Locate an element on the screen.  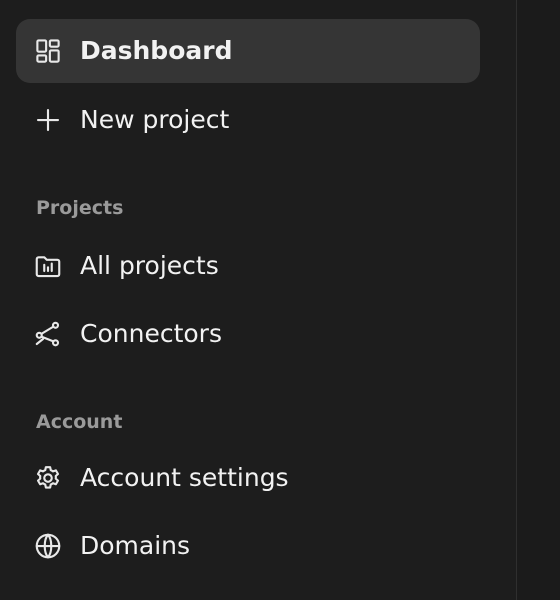
sidebar-item-label: Account settings is located at coordinates (184, 477).